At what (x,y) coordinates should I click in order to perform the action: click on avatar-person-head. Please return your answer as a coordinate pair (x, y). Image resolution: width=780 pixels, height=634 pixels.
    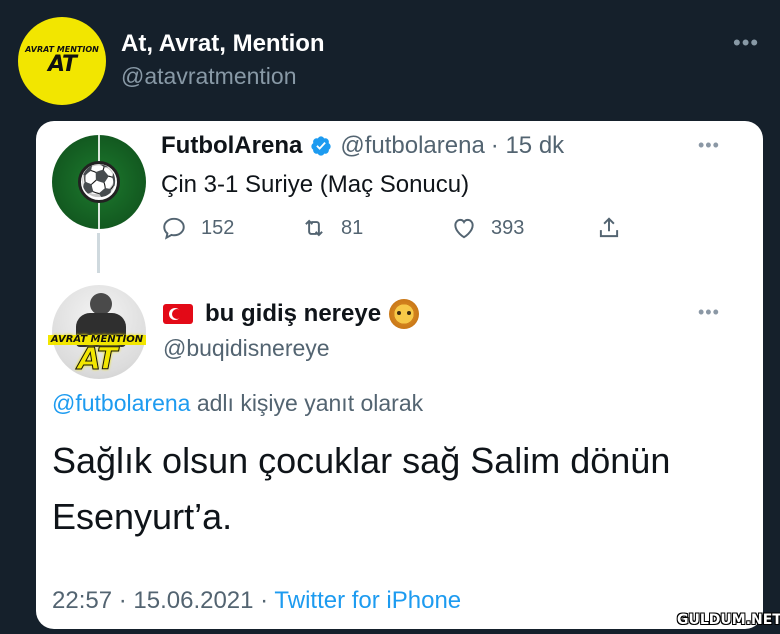
    Looking at the image, I should click on (101, 304).